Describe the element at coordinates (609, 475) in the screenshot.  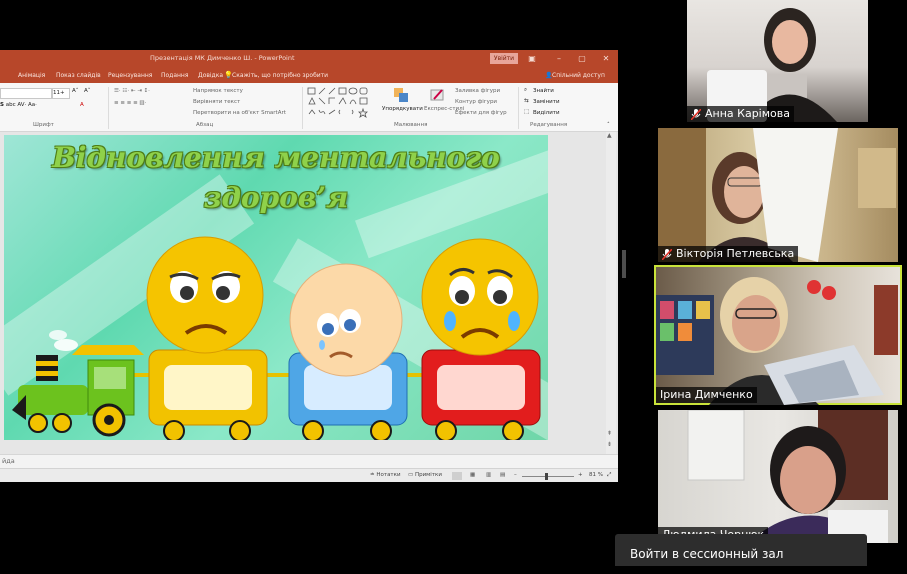
I see `fit-slide-icon: ⤢` at that location.